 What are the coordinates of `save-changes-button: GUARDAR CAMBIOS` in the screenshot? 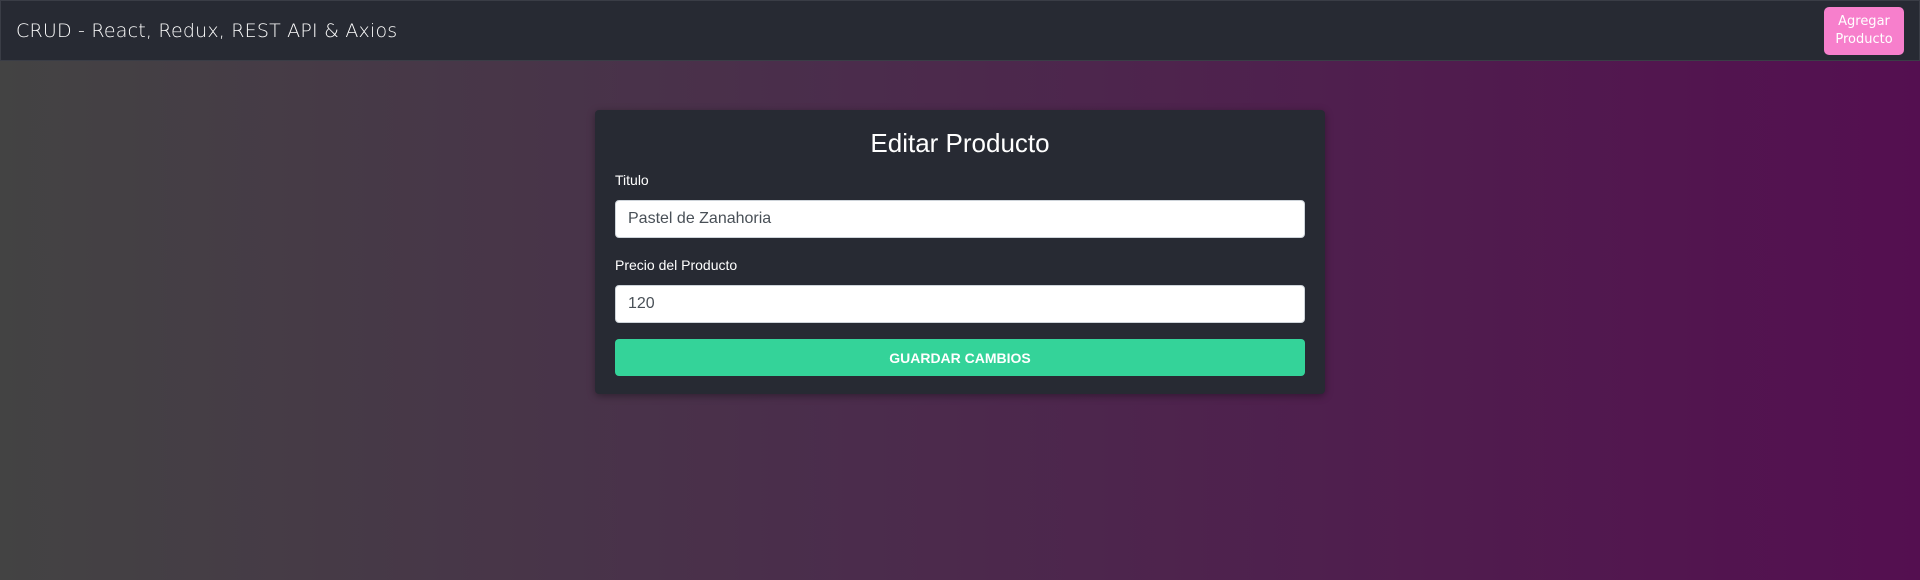 It's located at (960, 357).